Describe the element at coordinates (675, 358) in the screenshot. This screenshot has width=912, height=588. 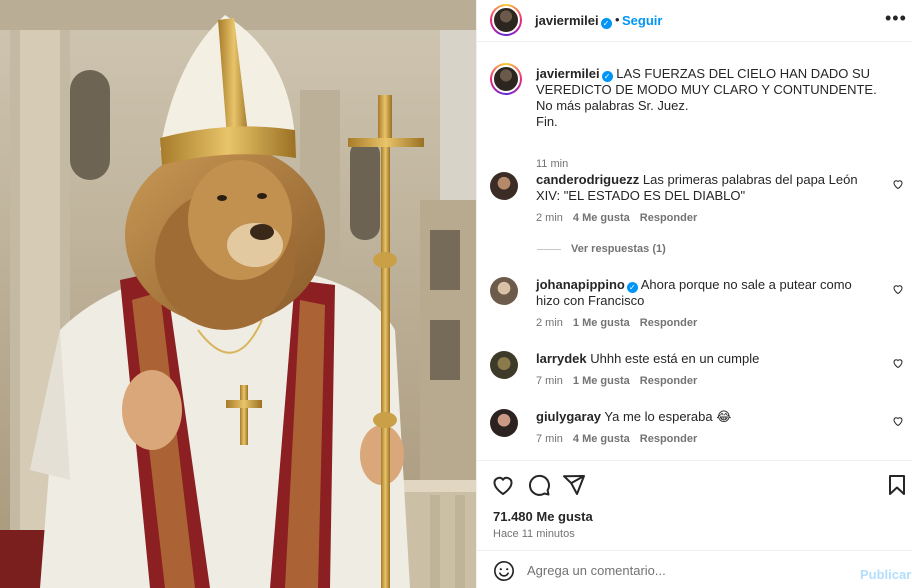
I see `comment-text: Uhhh este está en un cumple` at that location.